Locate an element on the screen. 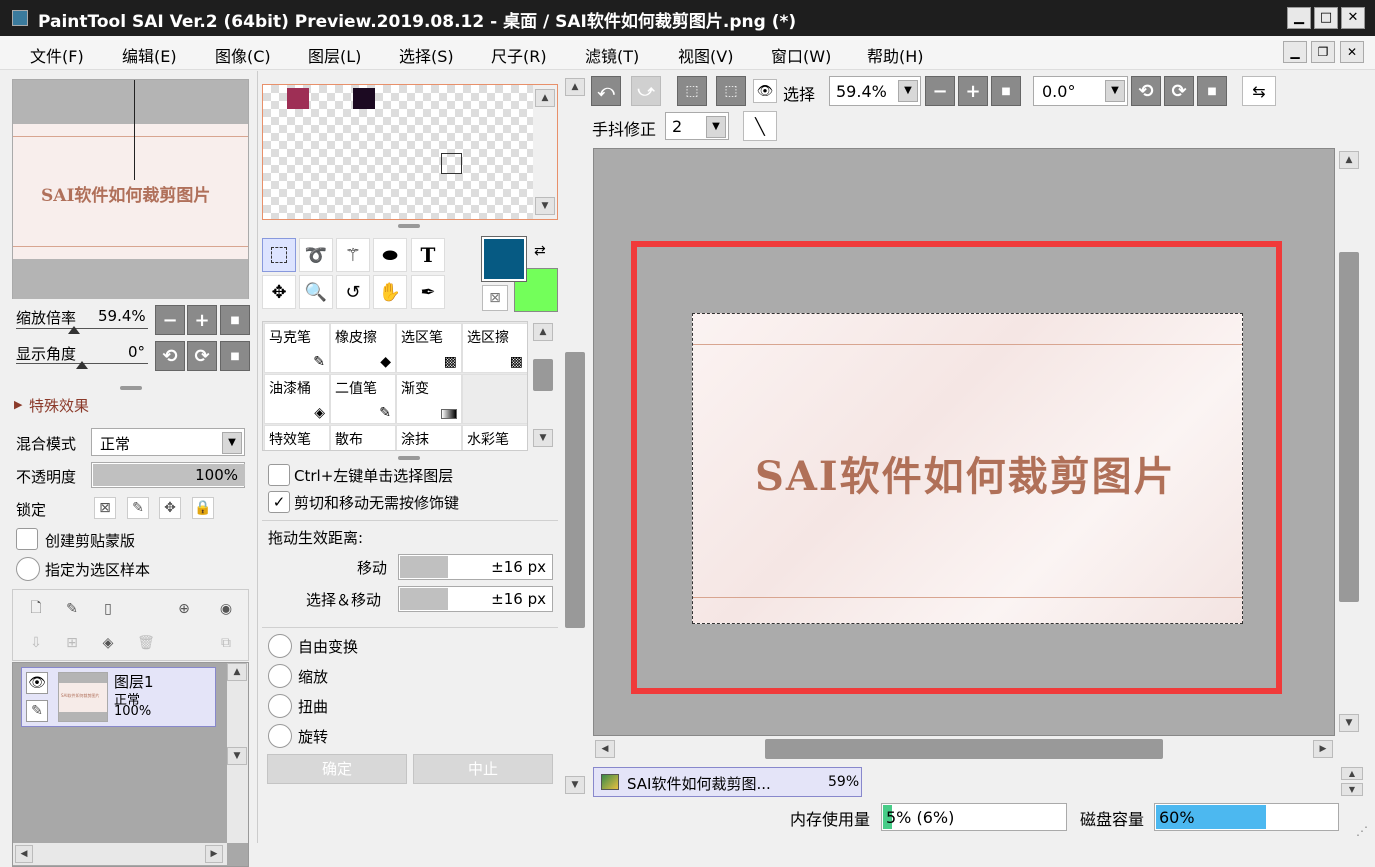 The image size is (1375, 867). angle-select: 0.0° ▼ is located at coordinates (1080, 91).